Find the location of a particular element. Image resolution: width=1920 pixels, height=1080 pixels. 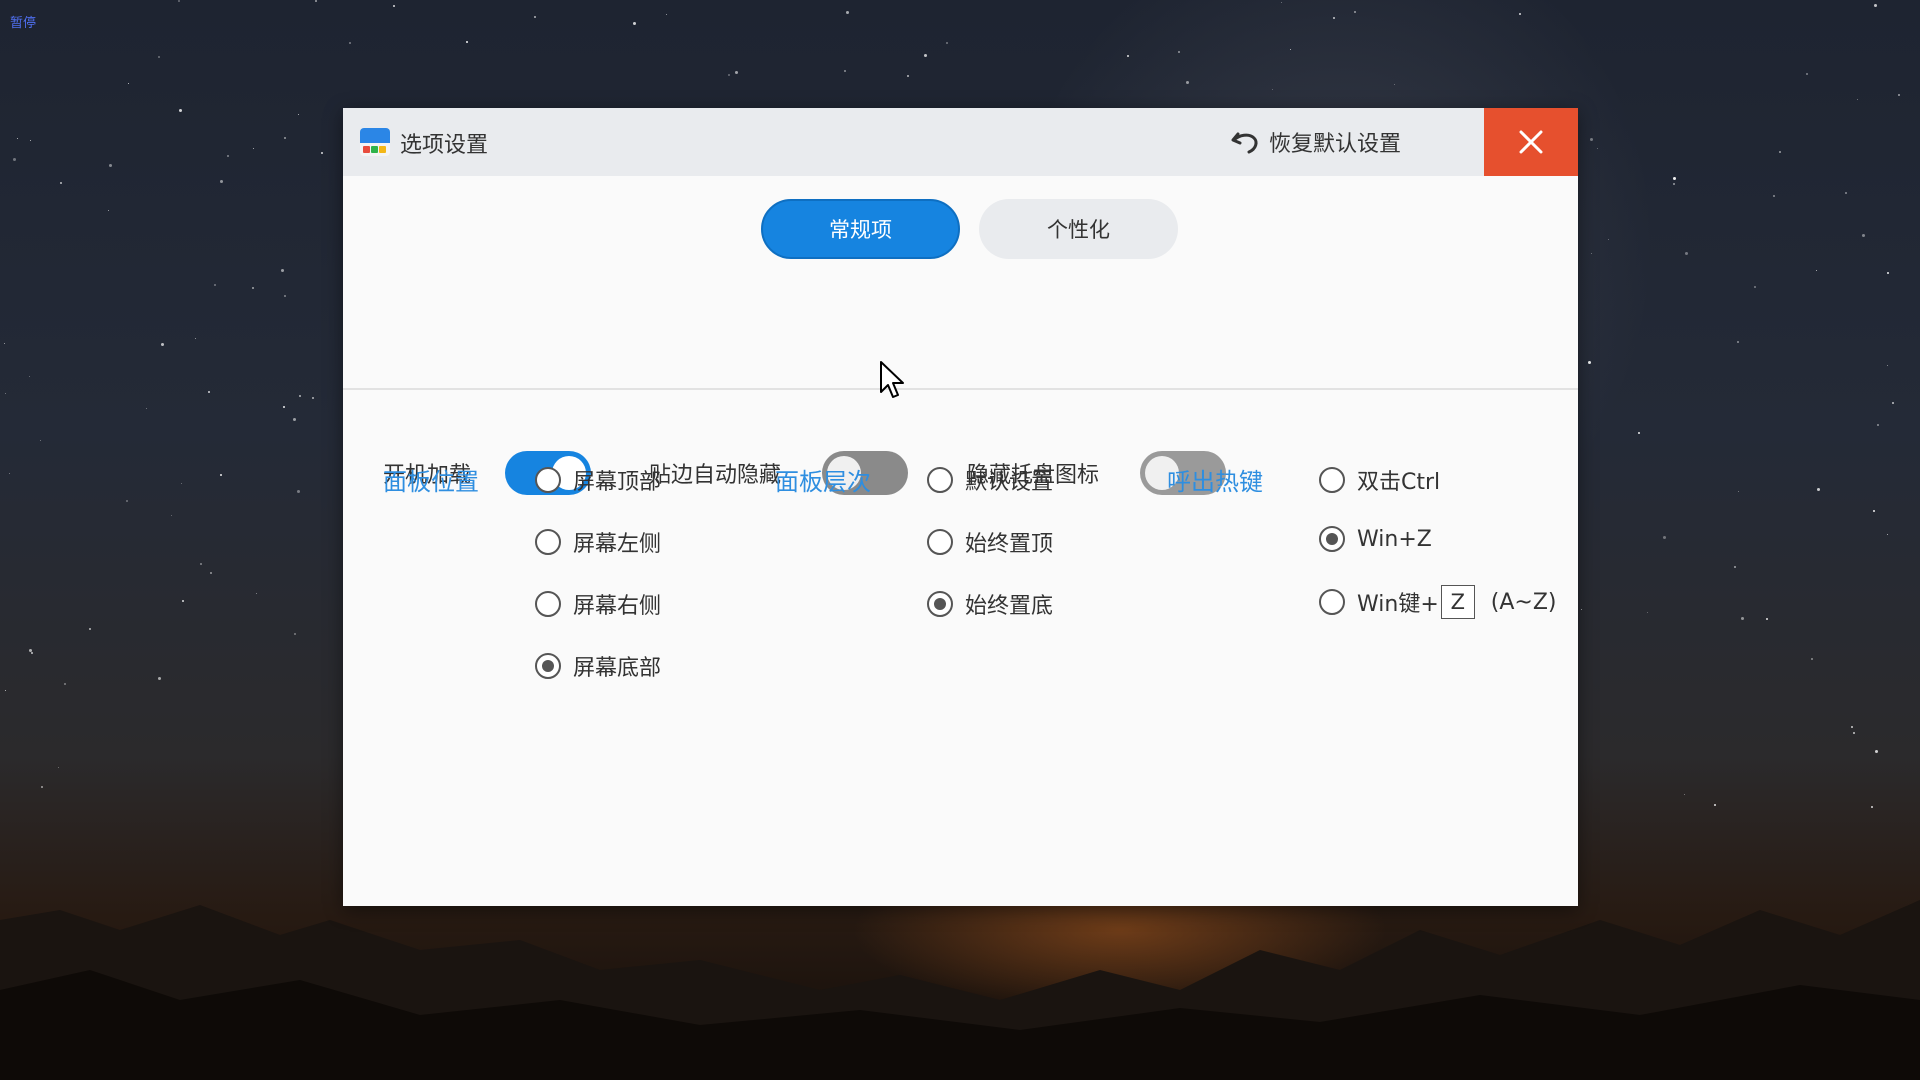

tab-divider is located at coordinates (960, 389).